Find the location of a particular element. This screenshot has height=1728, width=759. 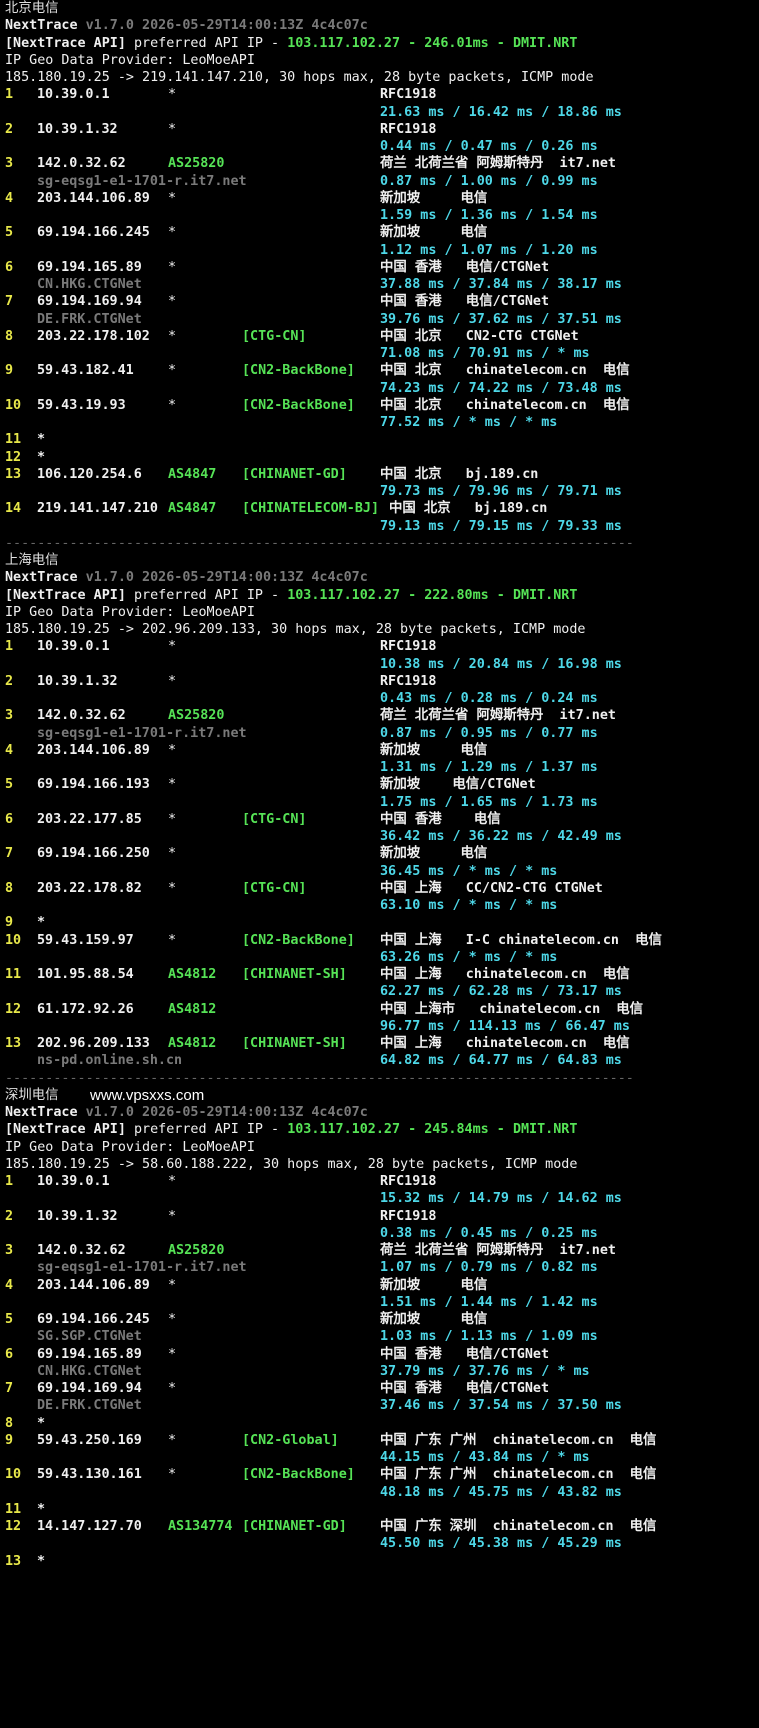

section-title: 深圳电信 is located at coordinates (32, 1095).